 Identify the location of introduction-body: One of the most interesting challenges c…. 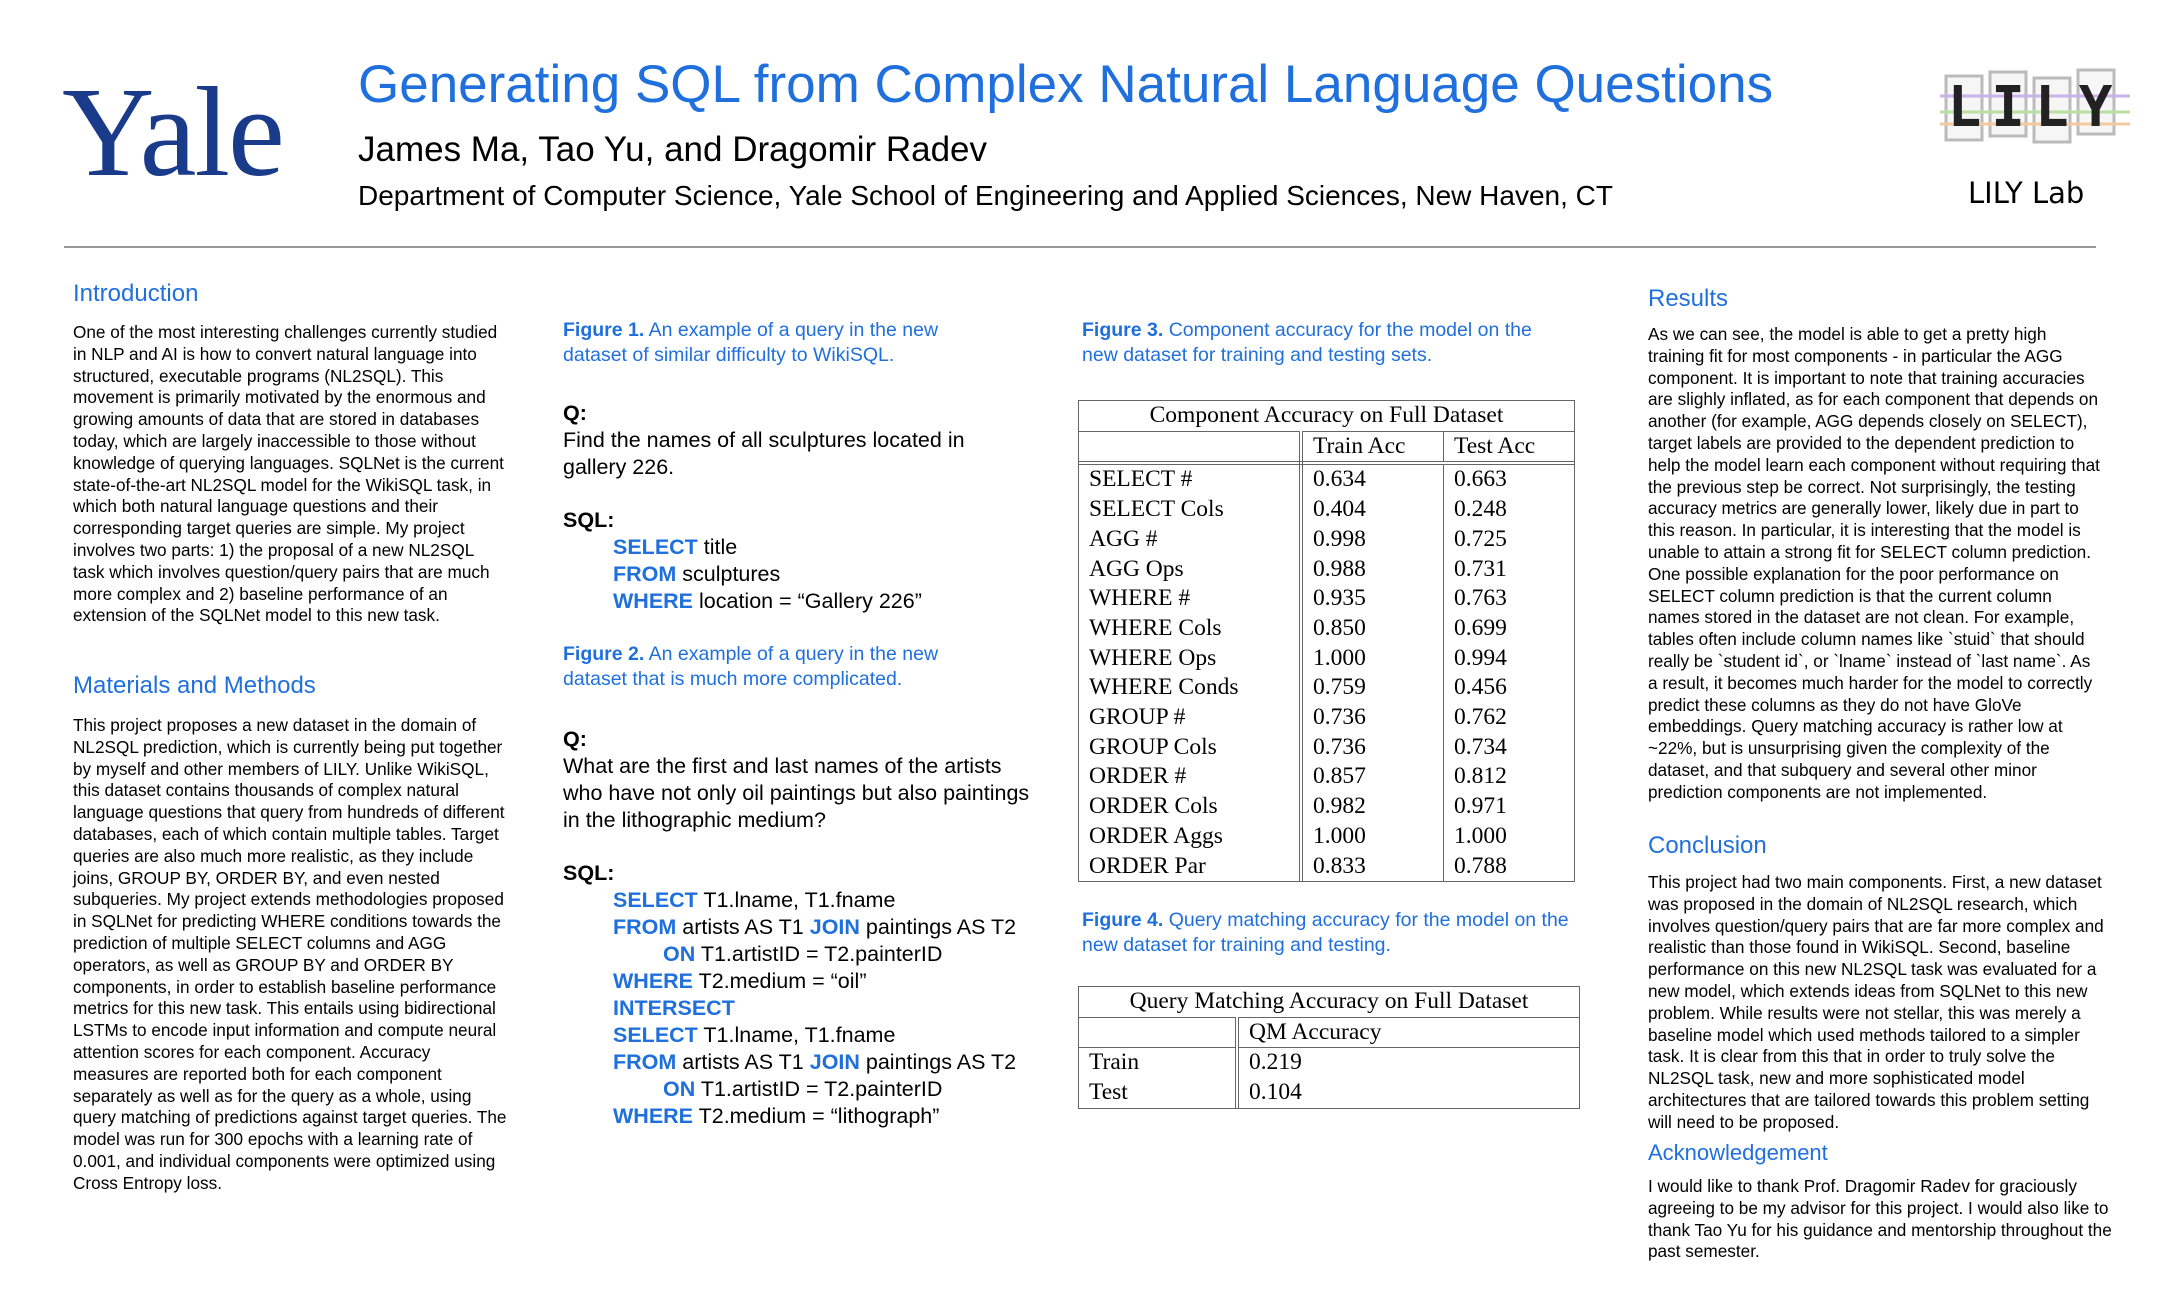
(288, 474).